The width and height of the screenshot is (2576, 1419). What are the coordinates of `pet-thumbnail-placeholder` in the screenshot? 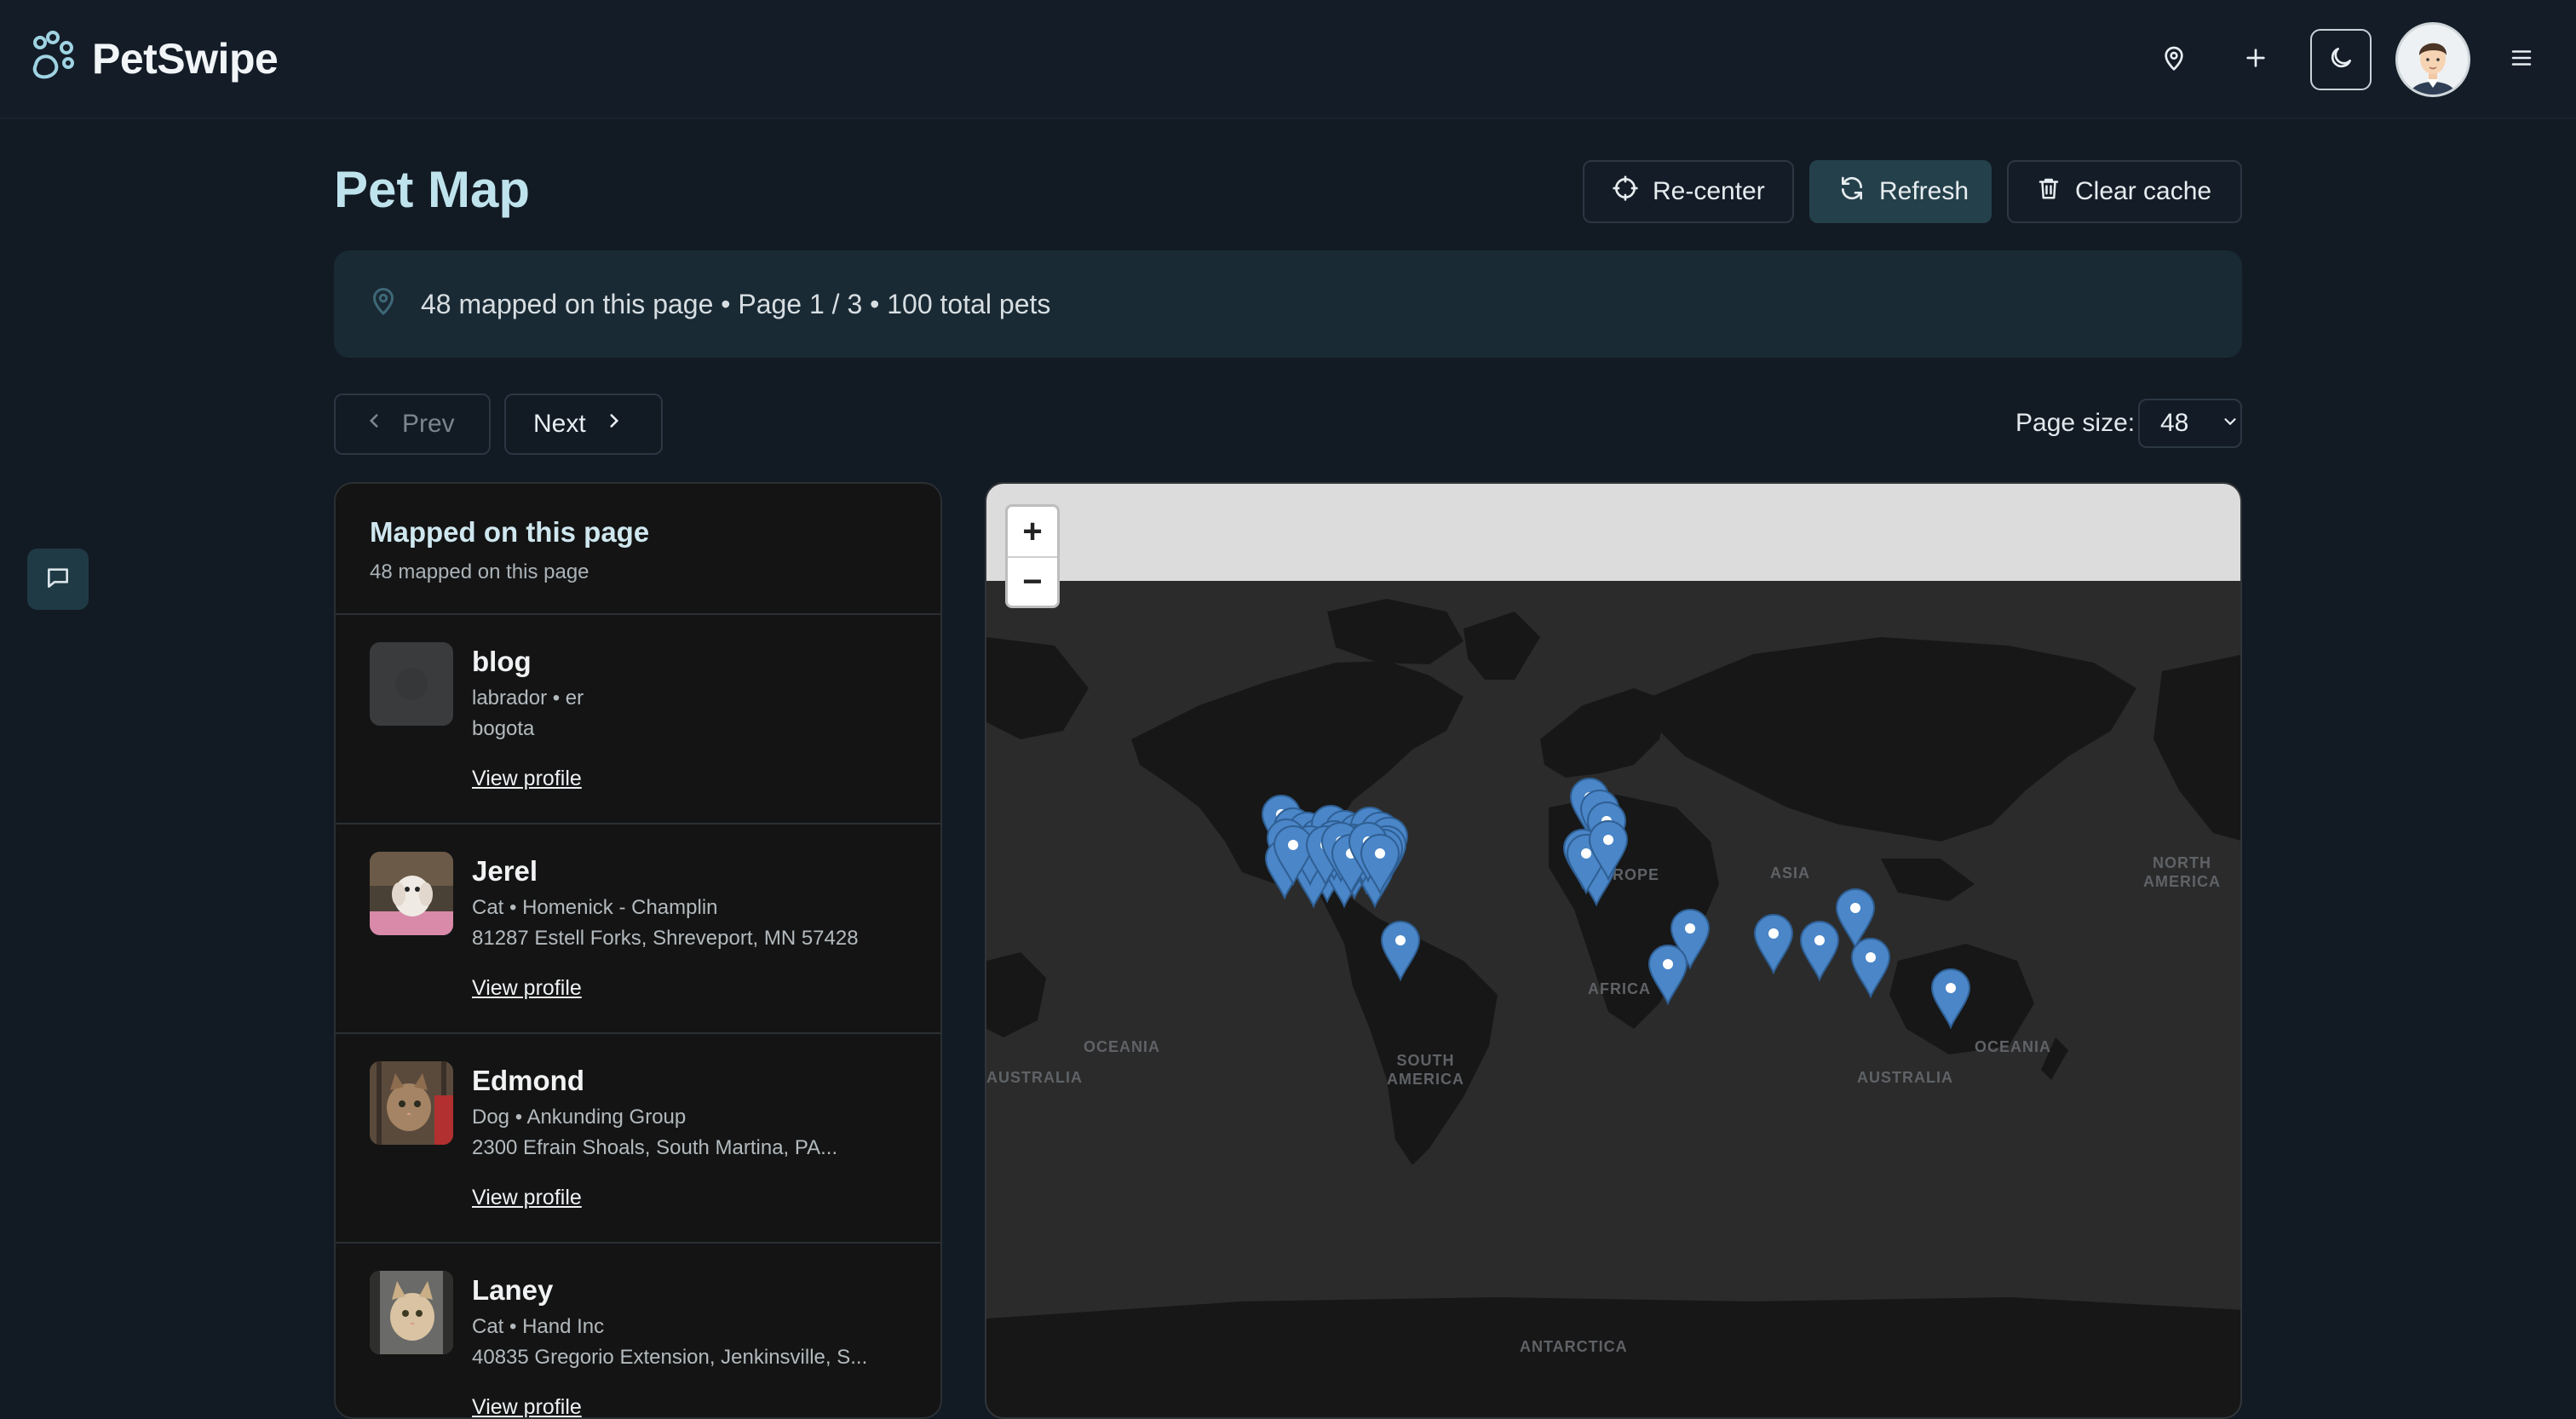 It's located at (411, 684).